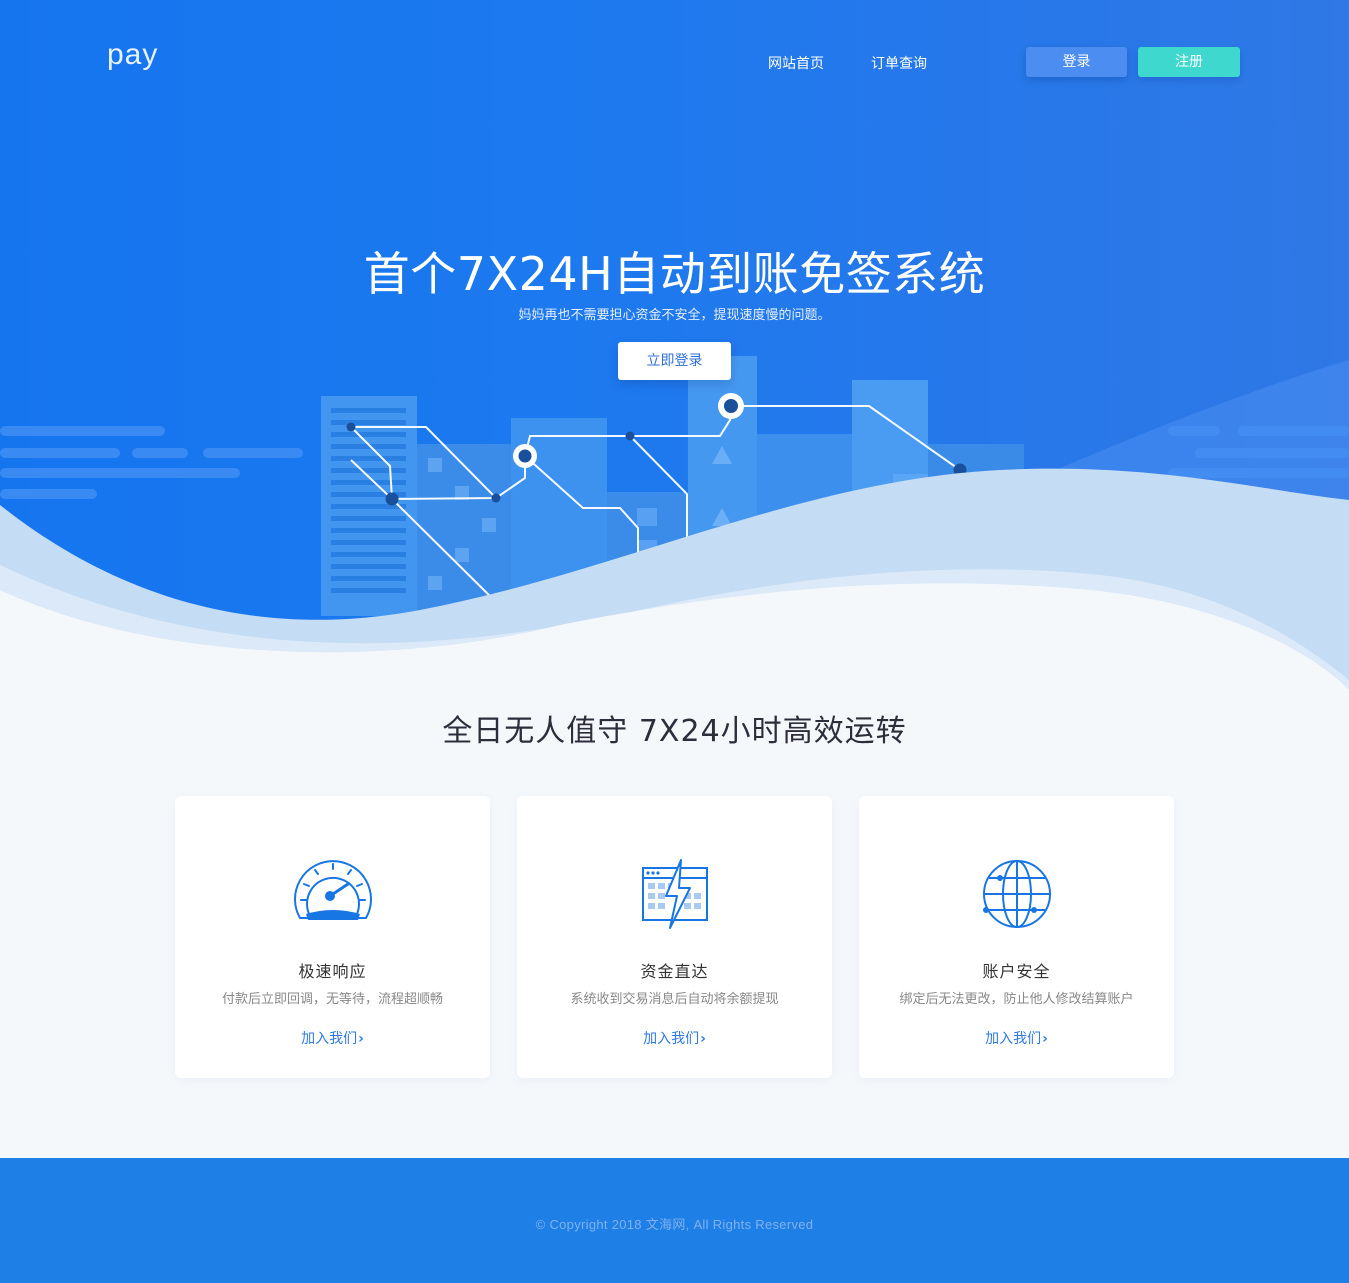 This screenshot has width=1349, height=1283. Describe the element at coordinates (796, 63) in the screenshot. I see `nav-home-link: 网站首页` at that location.